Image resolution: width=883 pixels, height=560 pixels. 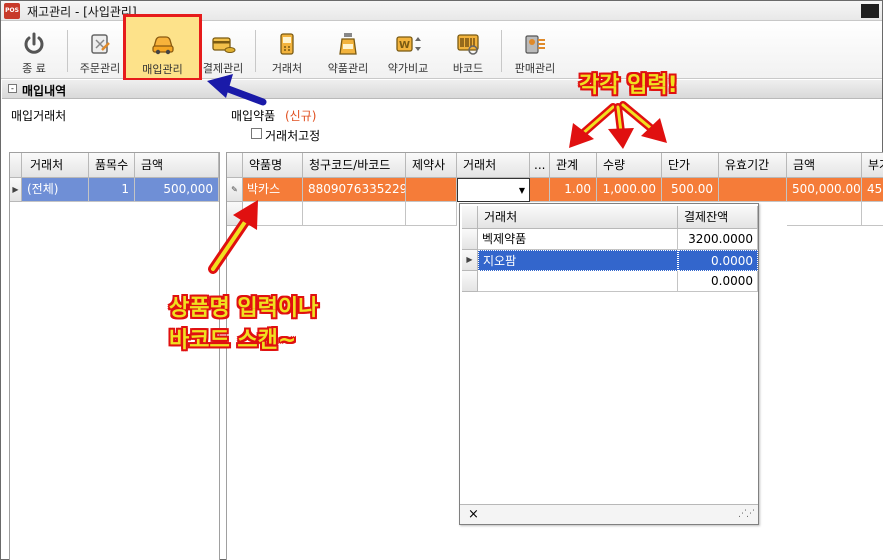 I want to click on cell-maker, so click(x=431, y=190).